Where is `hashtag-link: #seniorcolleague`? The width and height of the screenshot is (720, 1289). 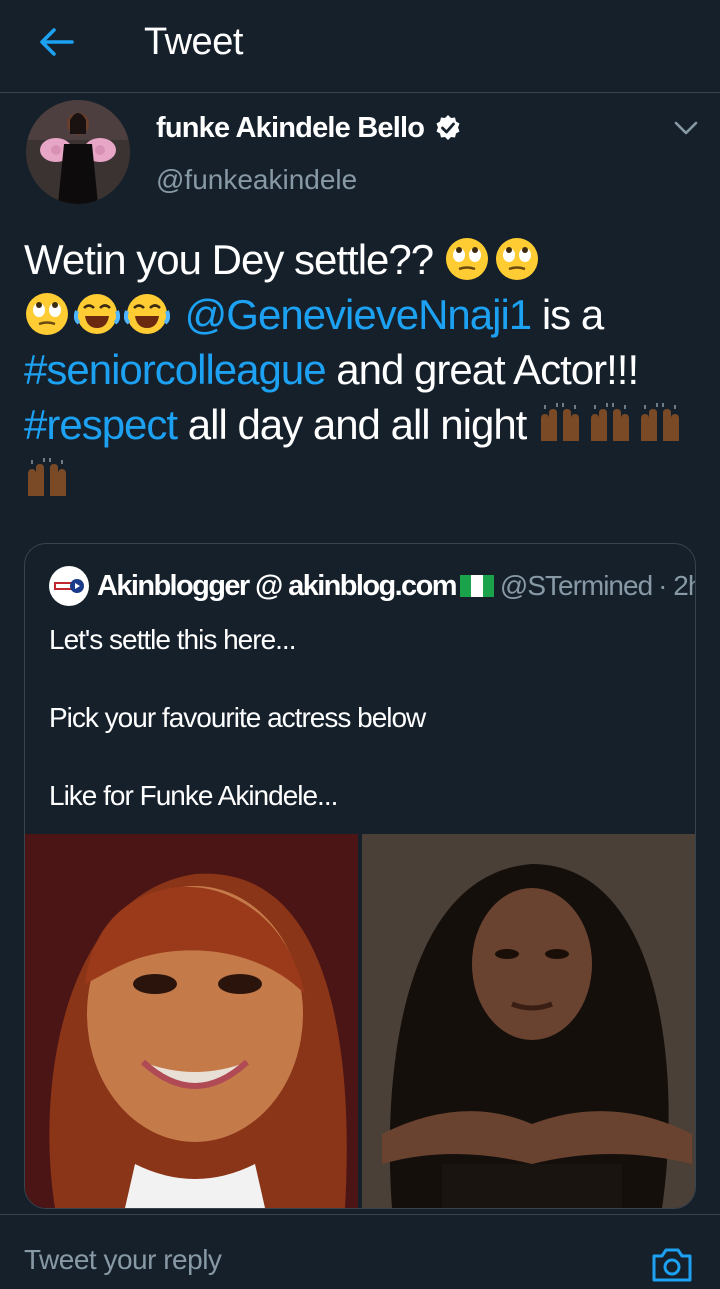 hashtag-link: #seniorcolleague is located at coordinates (175, 369).